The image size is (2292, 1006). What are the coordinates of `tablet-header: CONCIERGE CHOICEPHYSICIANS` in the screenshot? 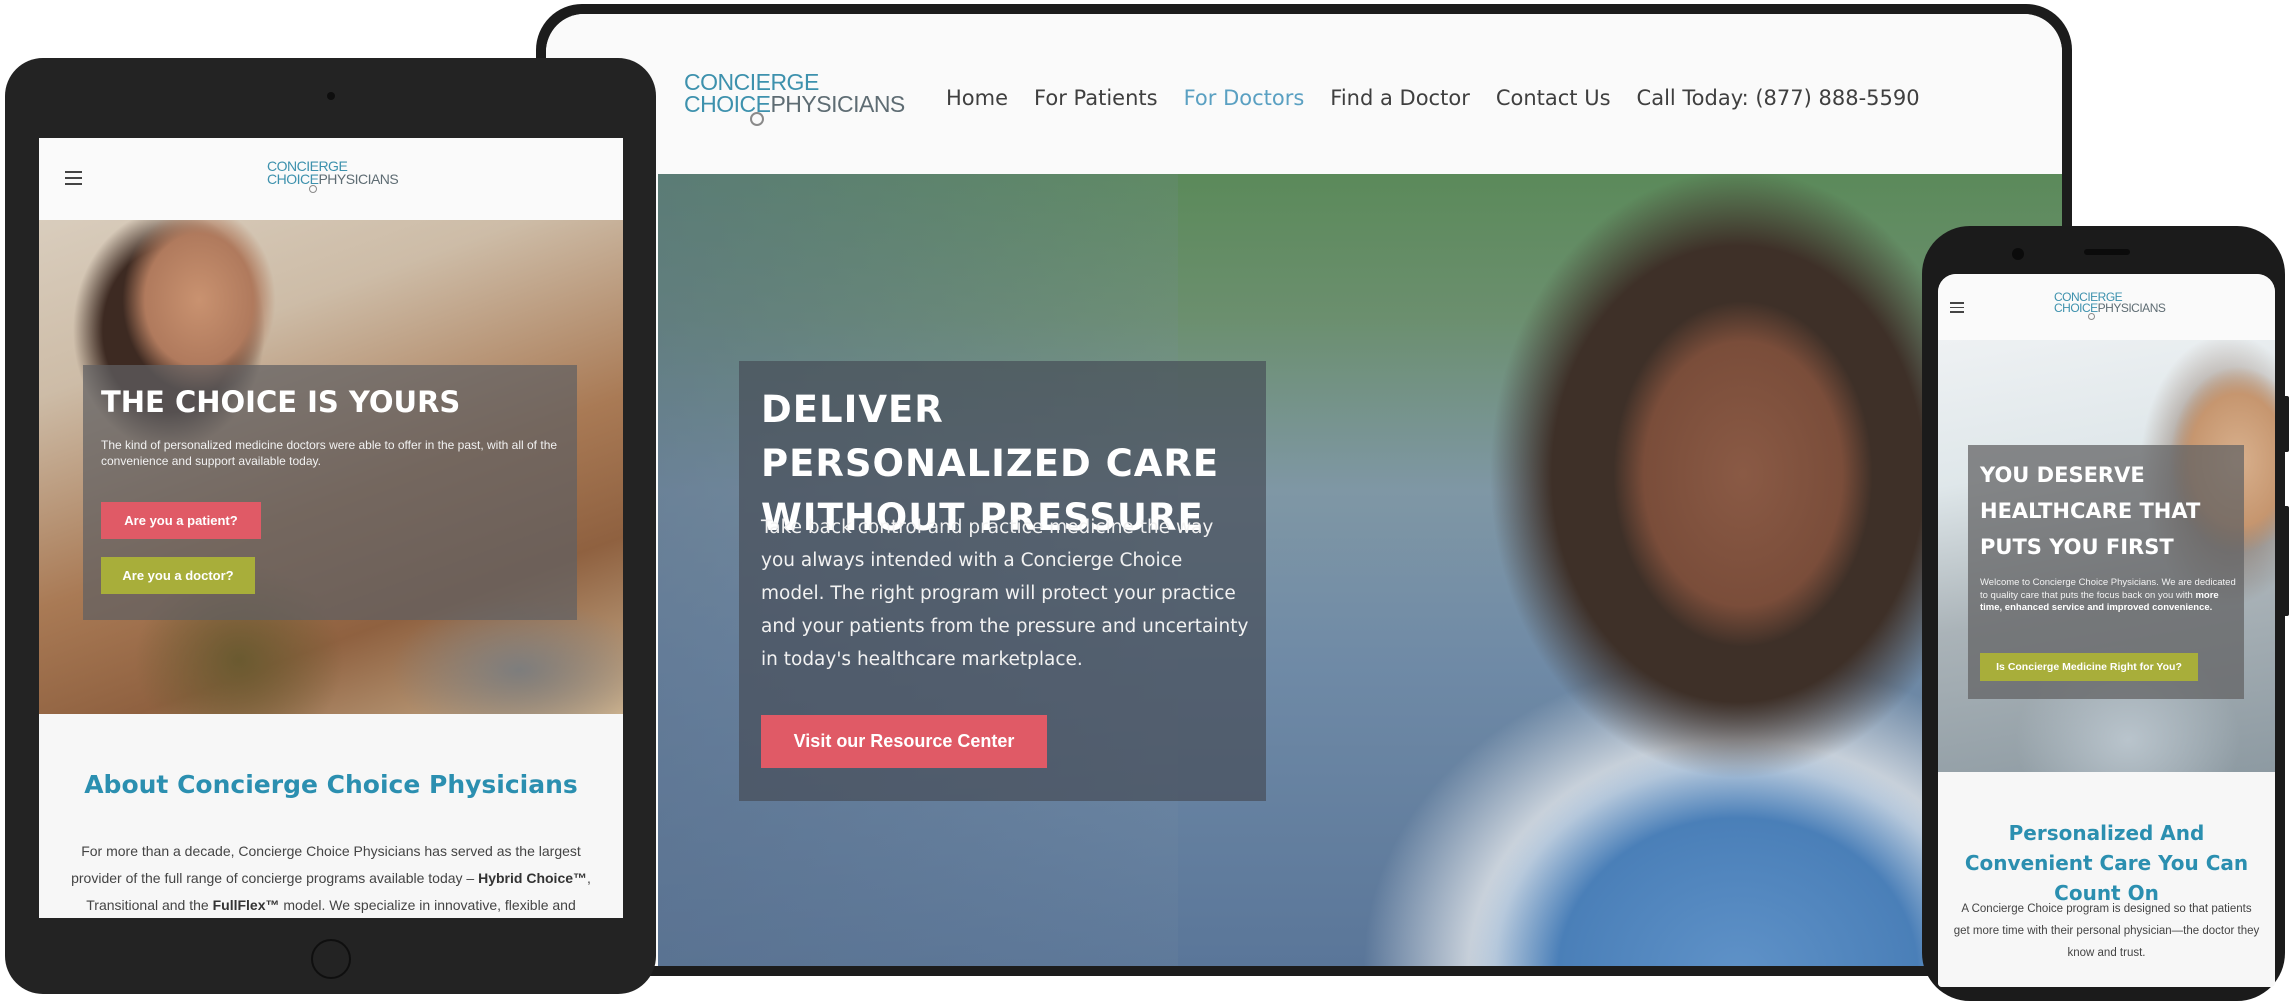 It's located at (331, 179).